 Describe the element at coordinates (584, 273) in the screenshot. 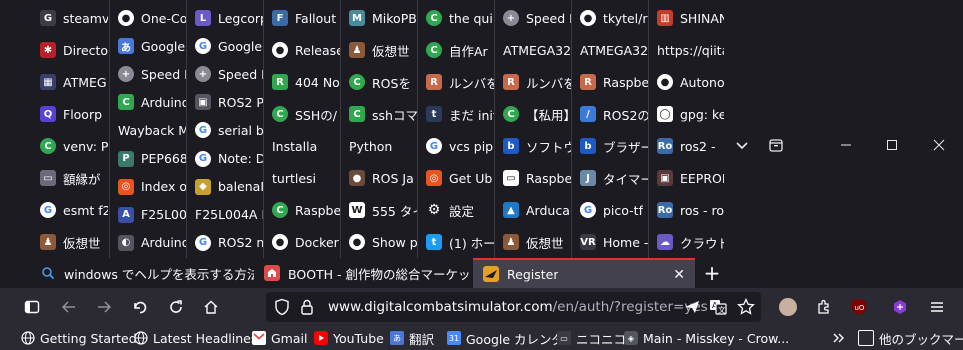

I see `tab-register: Register ✕` at that location.